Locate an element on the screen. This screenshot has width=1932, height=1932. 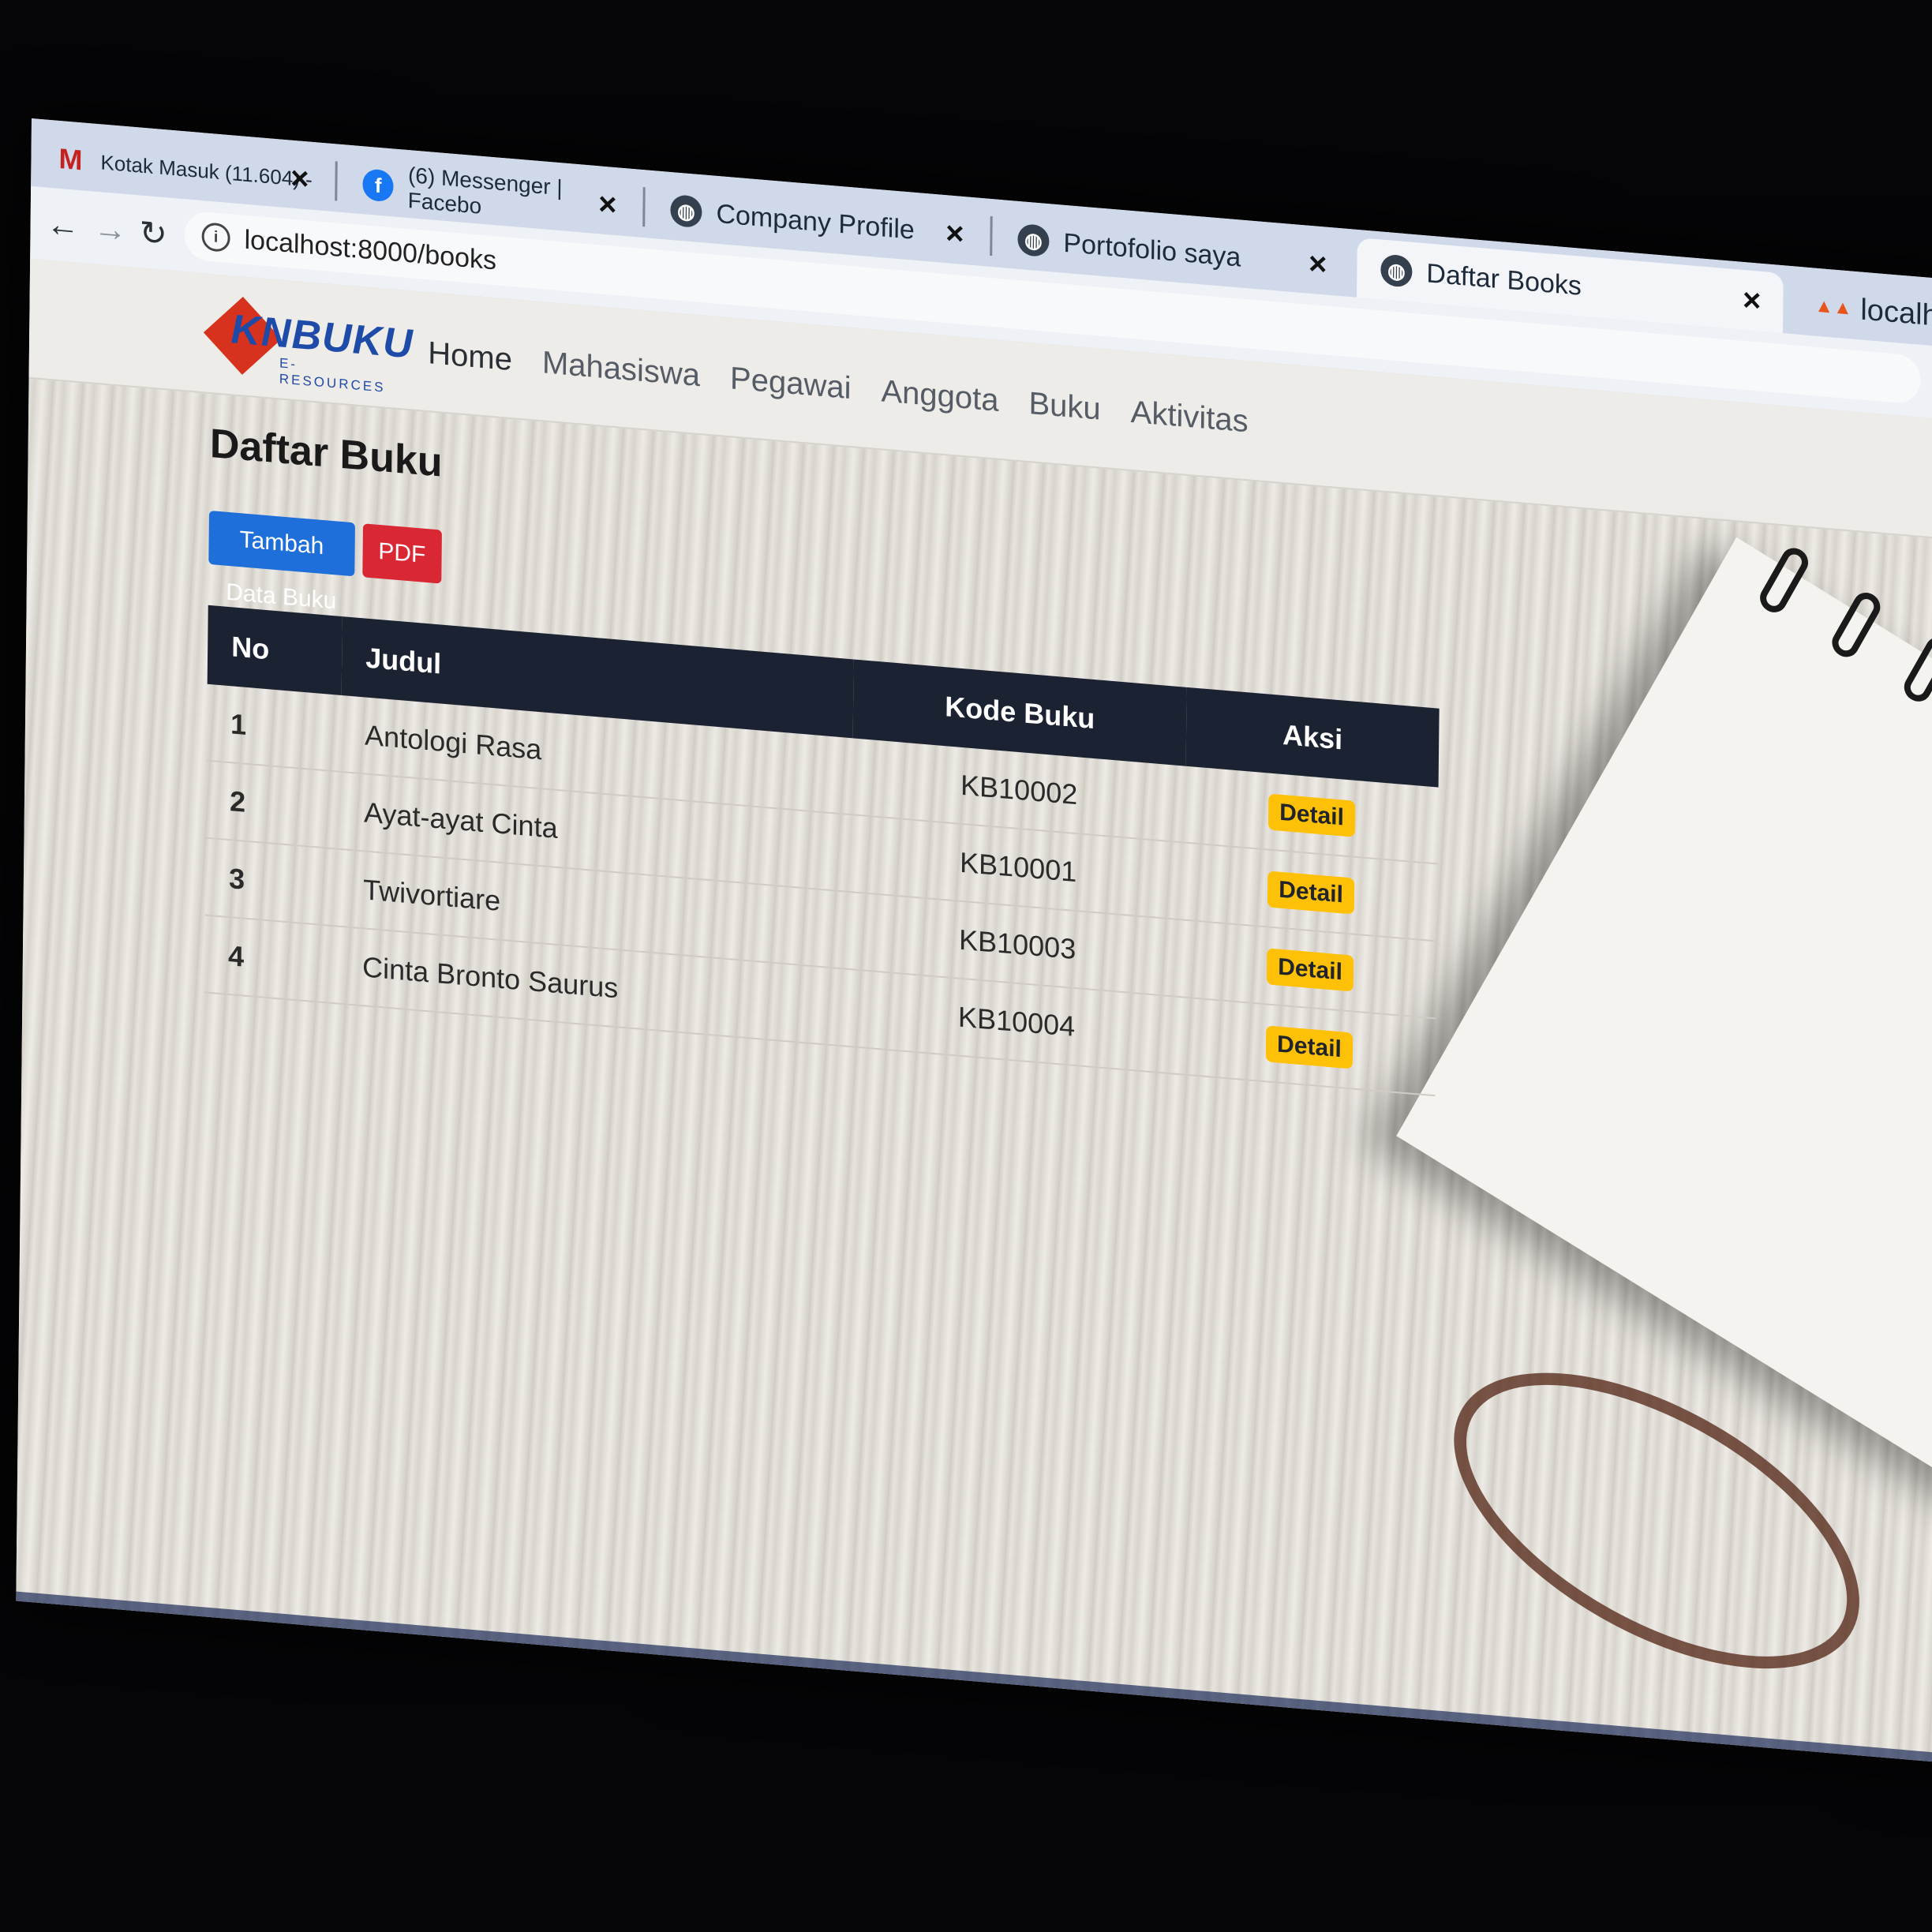
site-logo: KNBUKU E-RESOURCES is located at coordinates (308, 345).